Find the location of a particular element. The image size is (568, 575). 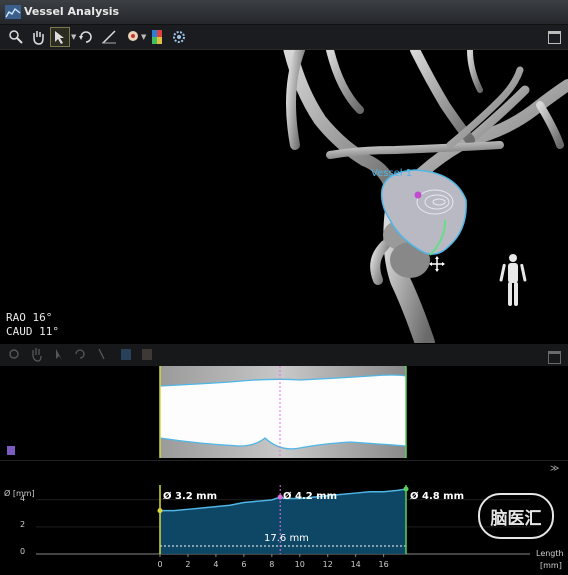

move-cursor-icon is located at coordinates (437, 264).